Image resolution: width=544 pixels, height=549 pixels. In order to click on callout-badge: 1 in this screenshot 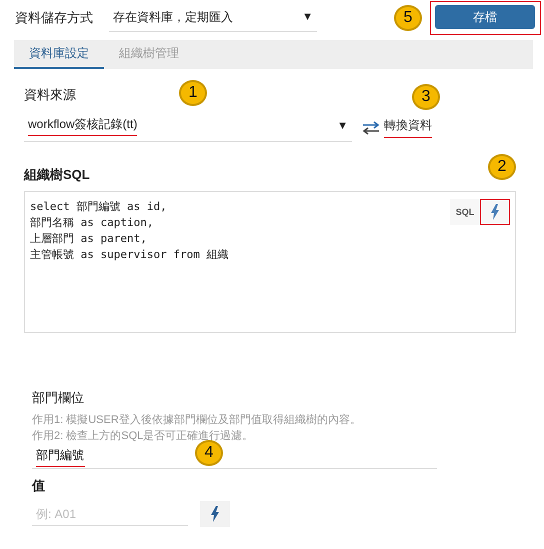, I will do `click(193, 93)`.